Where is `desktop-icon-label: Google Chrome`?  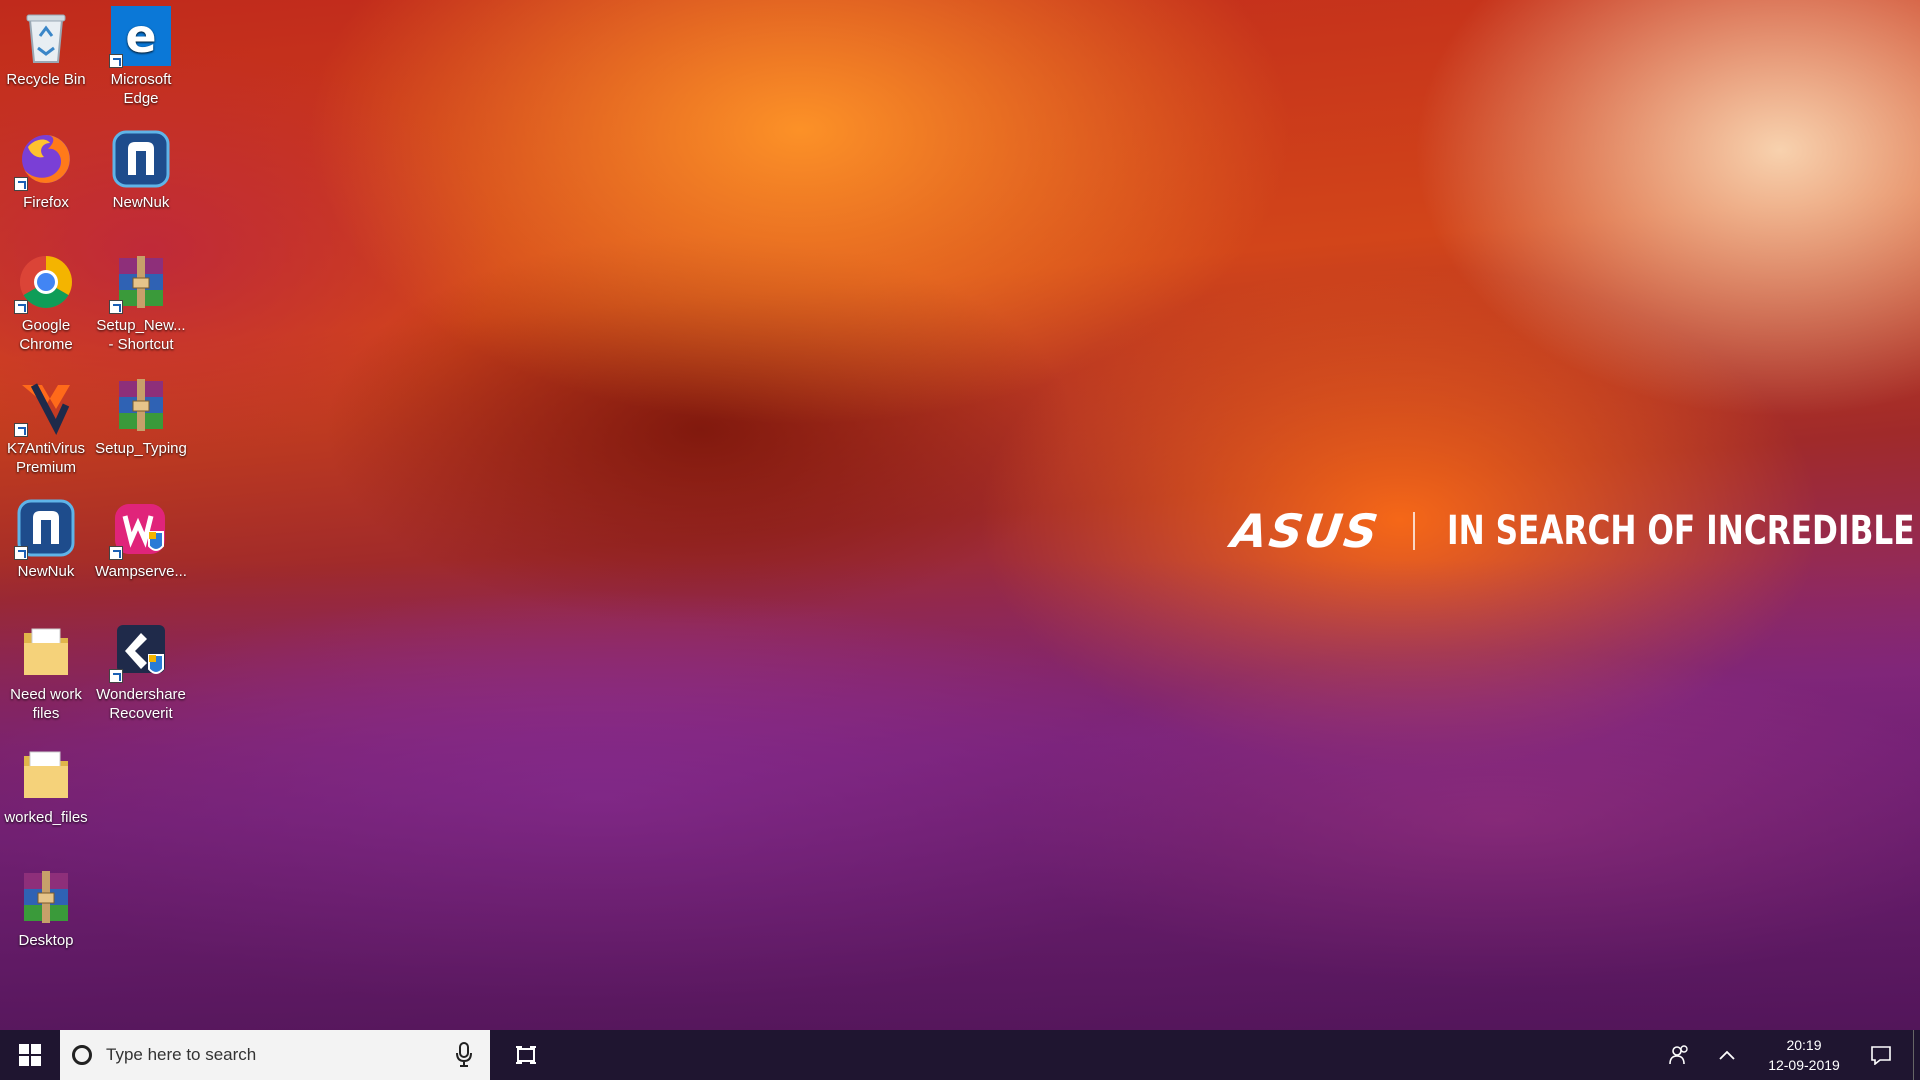
desktop-icon-label: Google Chrome is located at coordinates (46, 335).